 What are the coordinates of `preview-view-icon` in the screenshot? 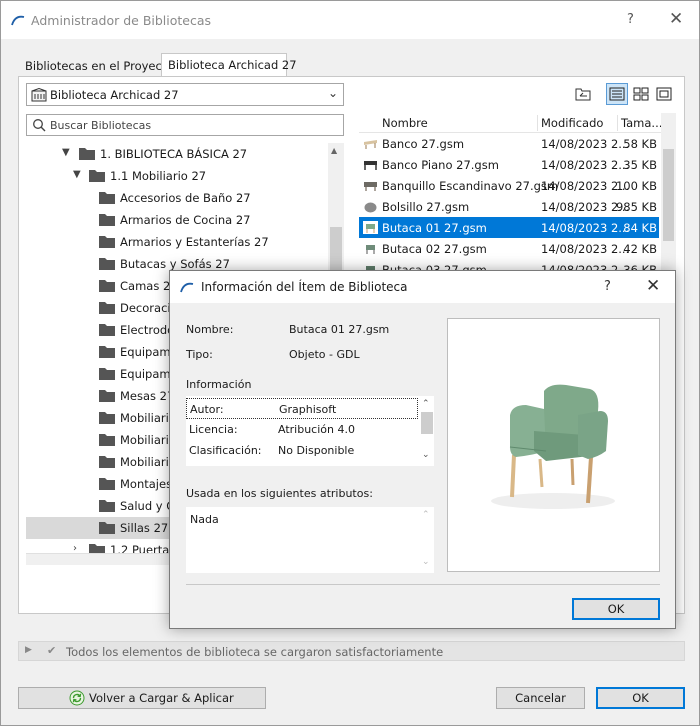 It's located at (664, 94).